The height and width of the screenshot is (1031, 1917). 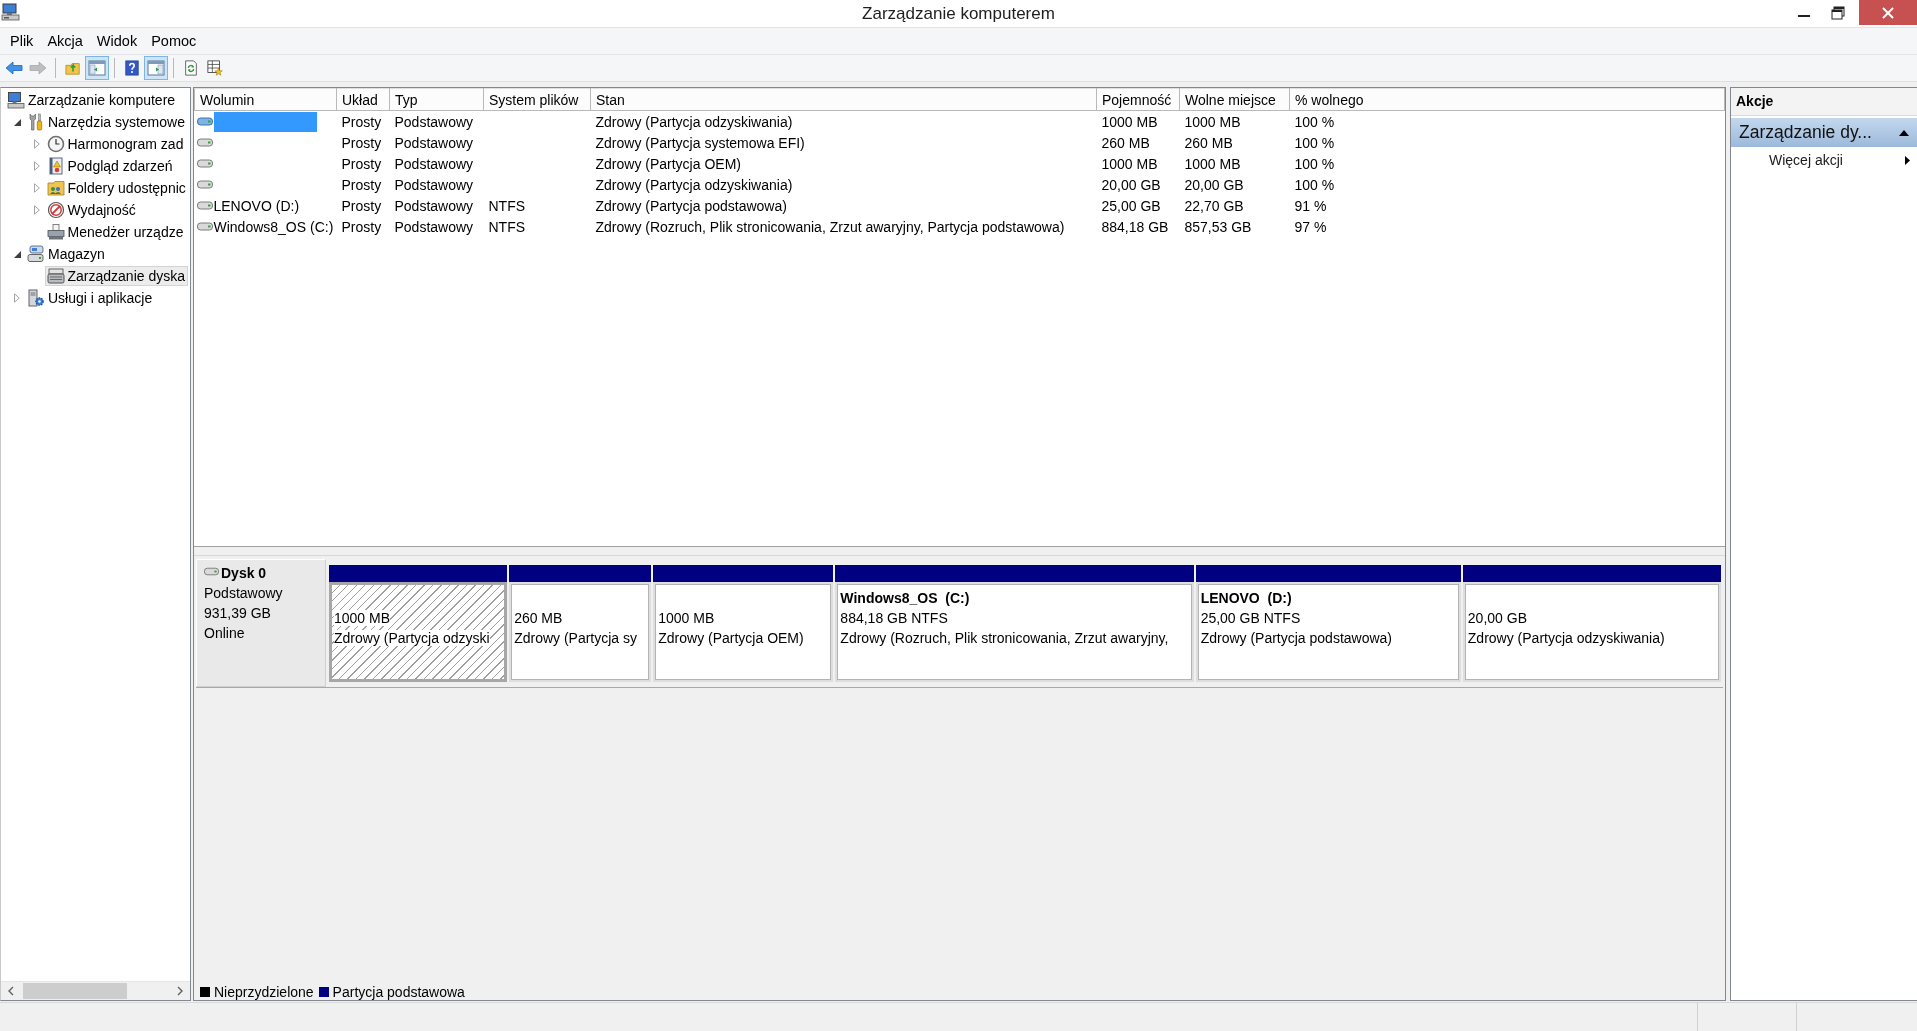 I want to click on partition-size: 1000 MB, so click(x=362, y=618).